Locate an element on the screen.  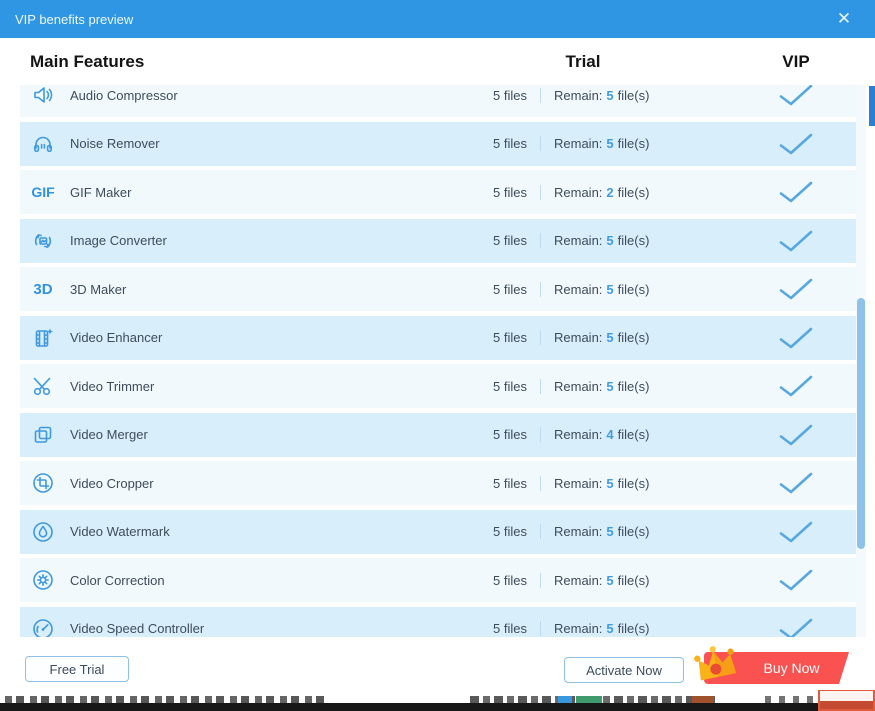
cutoff-text-fragment-blue is located at coordinates (565, 699).